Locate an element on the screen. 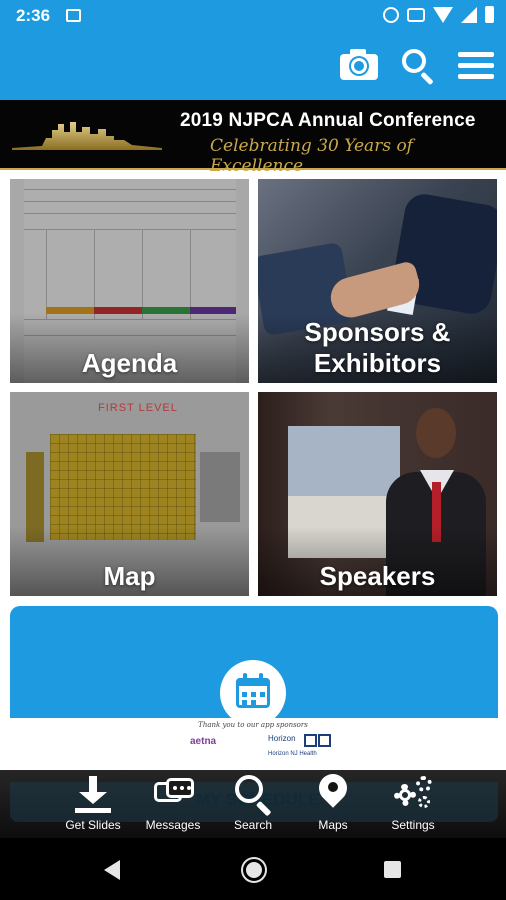  nav-maps: Maps is located at coordinates (333, 803).